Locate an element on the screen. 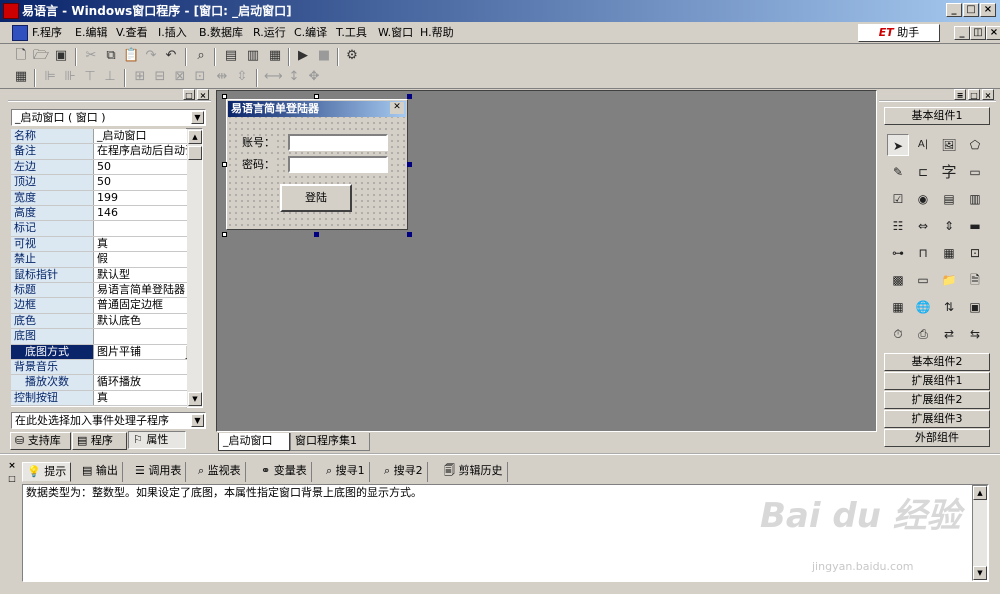 This screenshot has width=1000, height=594. common-dialog-icon: ▣ is located at coordinates (975, 307).